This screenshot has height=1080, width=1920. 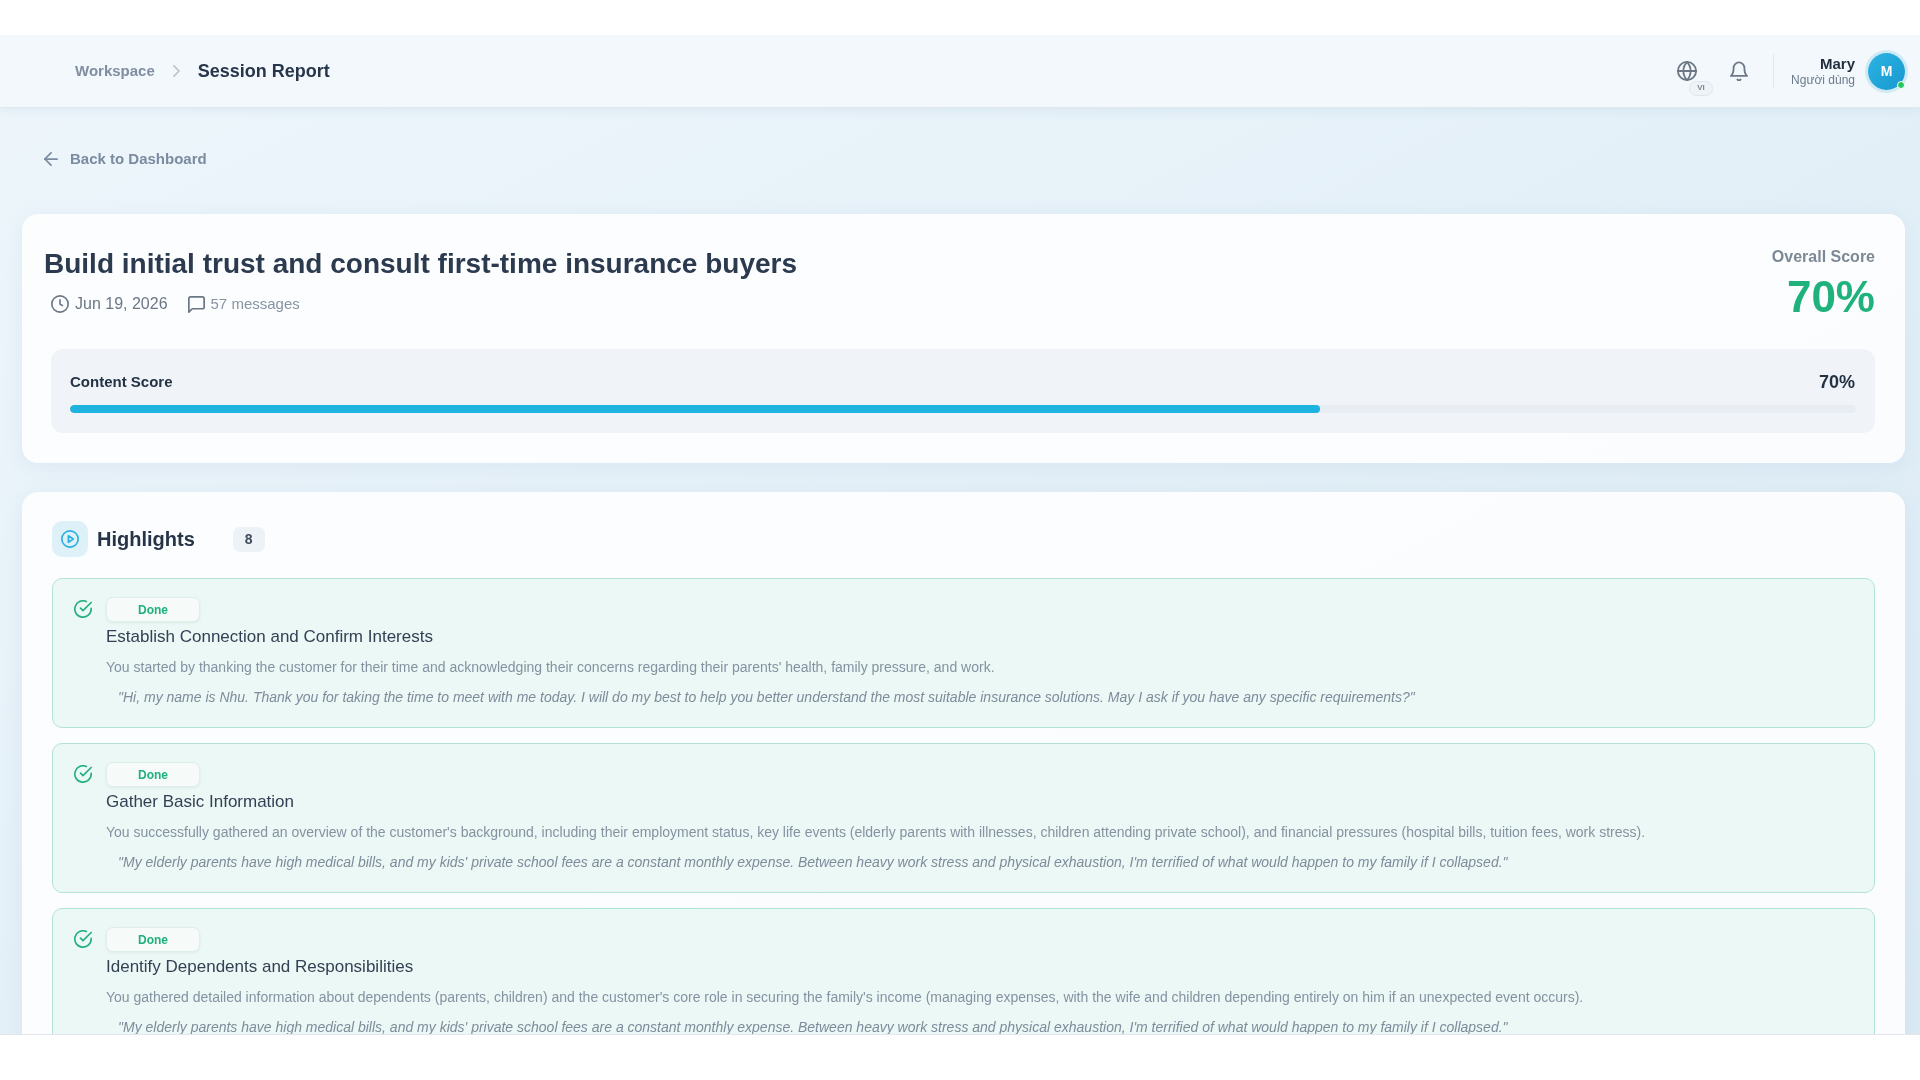 I want to click on clock-icon, so click(x=60, y=304).